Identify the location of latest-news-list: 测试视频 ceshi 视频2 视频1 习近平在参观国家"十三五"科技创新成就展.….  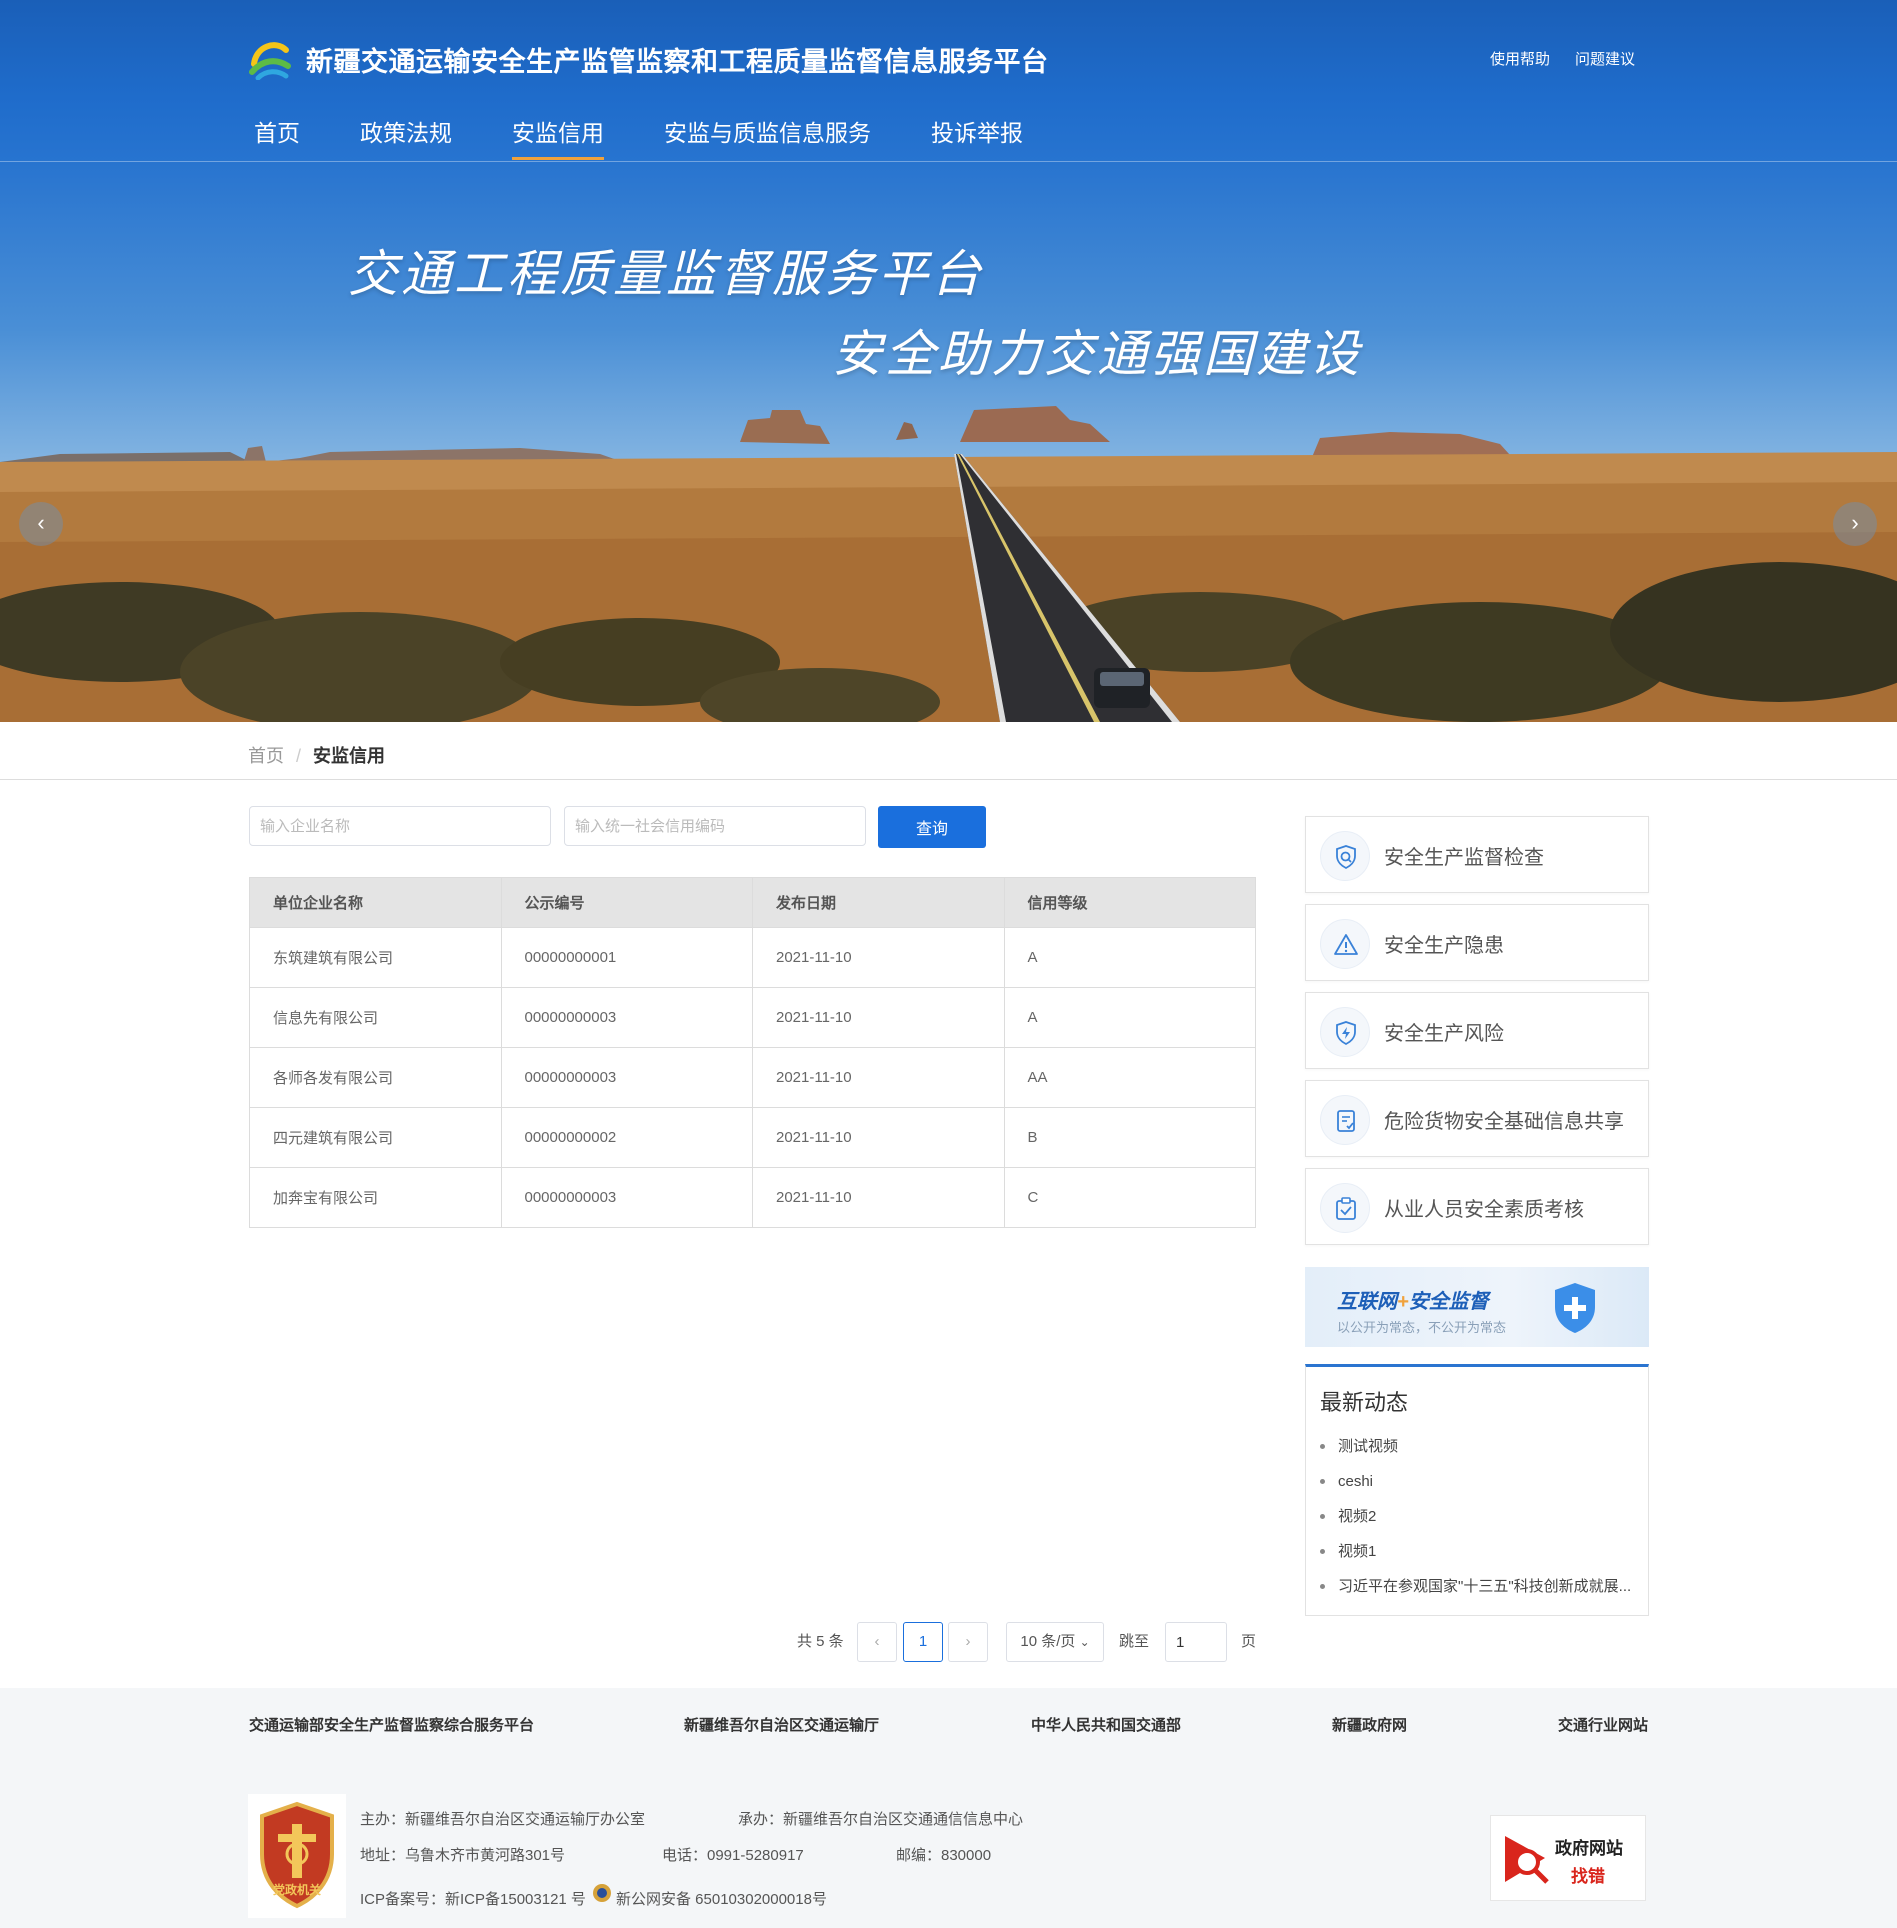
(1480, 1516).